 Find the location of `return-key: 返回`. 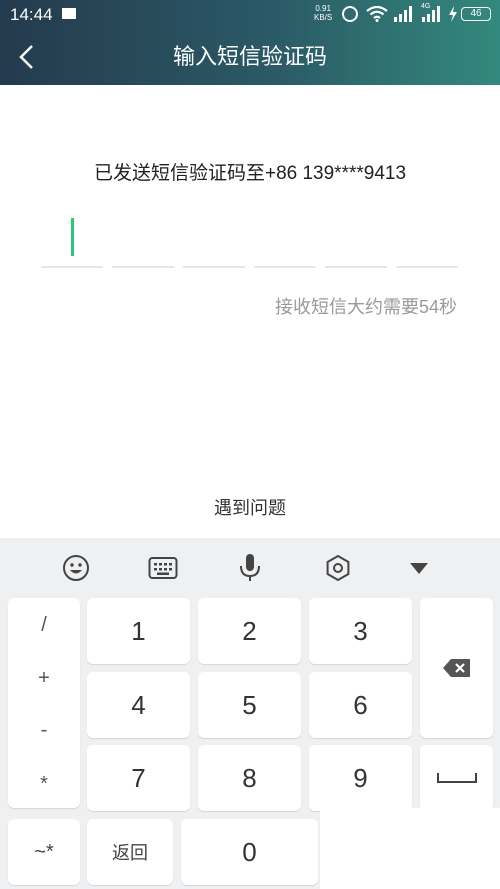

return-key: 返回 is located at coordinates (130, 852).